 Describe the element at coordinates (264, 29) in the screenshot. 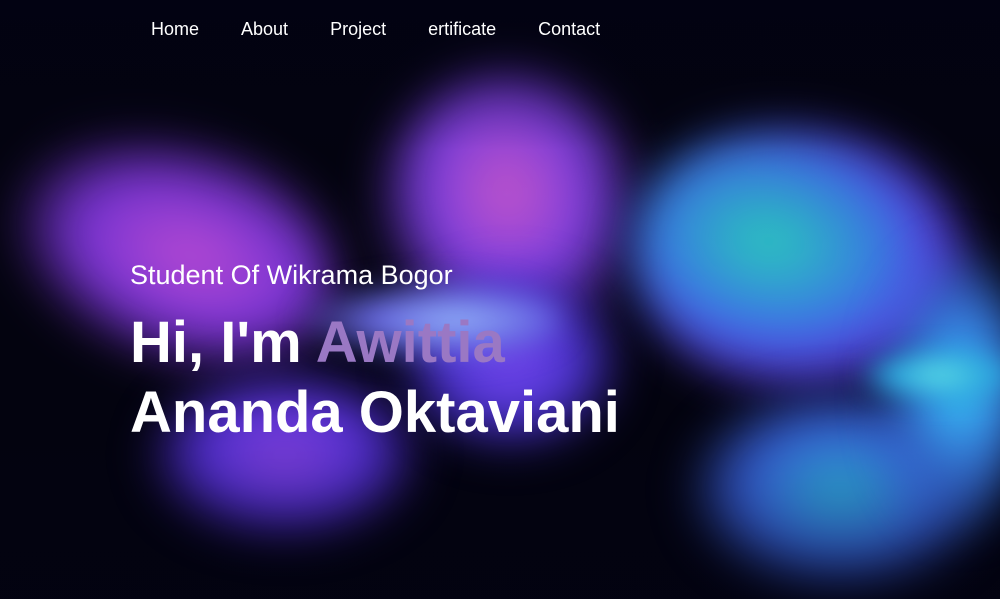

I see `nav-link-about: About` at that location.